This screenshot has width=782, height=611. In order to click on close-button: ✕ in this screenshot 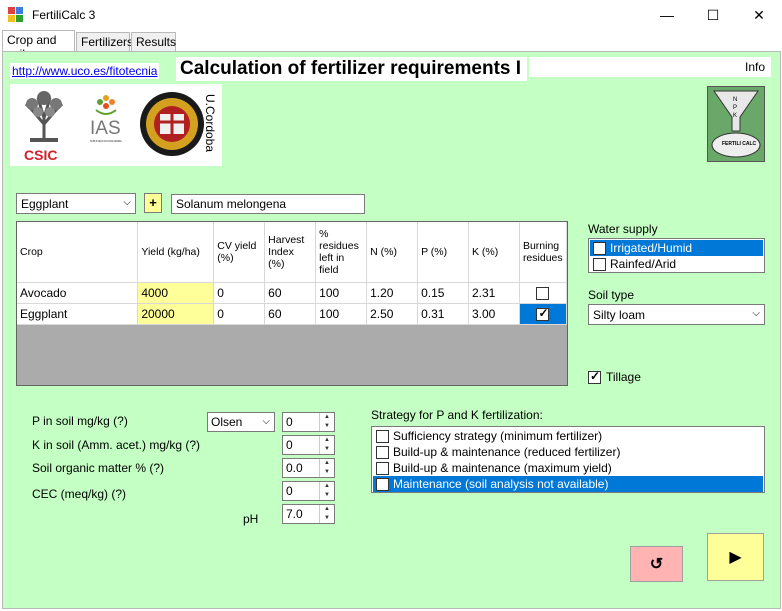, I will do `click(759, 15)`.